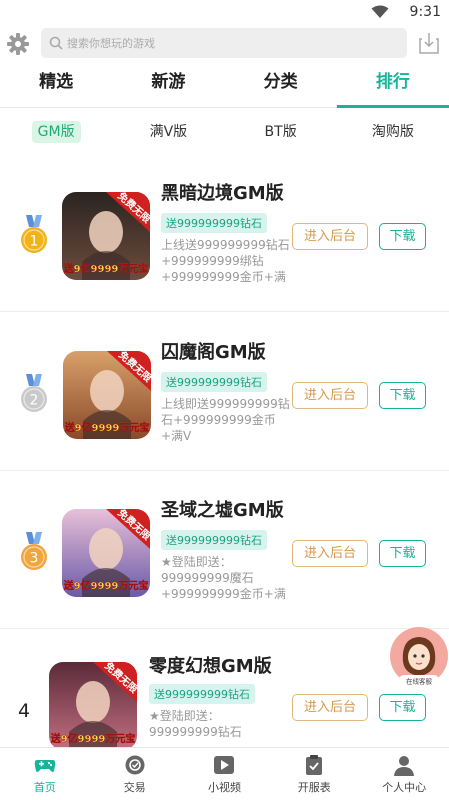  I want to click on top-bar: 搜索你想玩的游戏, so click(224, 44).